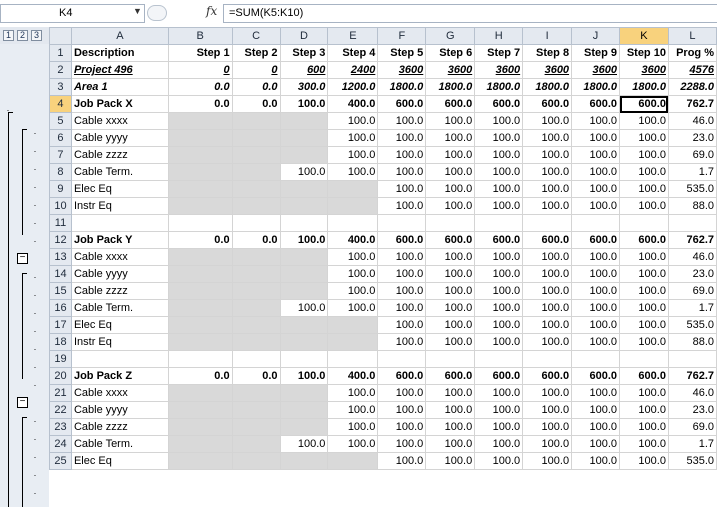 The image size is (717, 507). I want to click on cell-a24: Cable Term., so click(119, 444).